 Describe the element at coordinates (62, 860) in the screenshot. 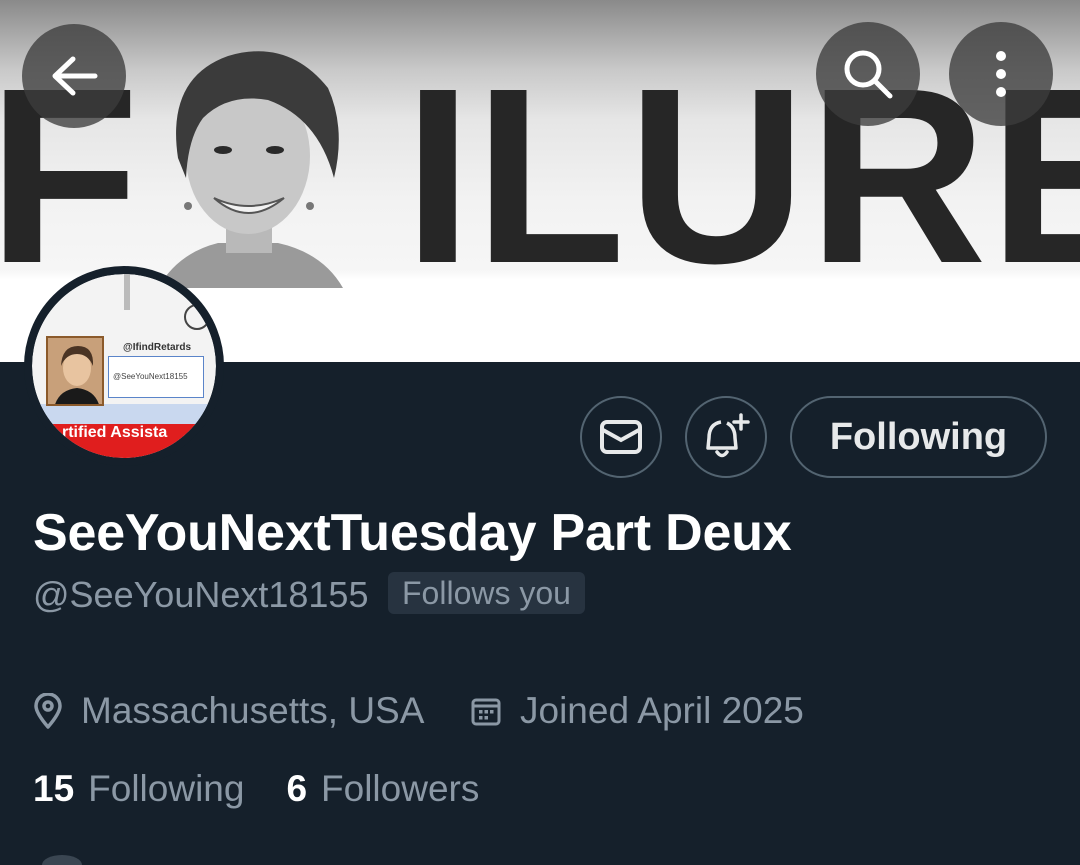

I see `mutual-followers-avatar` at that location.